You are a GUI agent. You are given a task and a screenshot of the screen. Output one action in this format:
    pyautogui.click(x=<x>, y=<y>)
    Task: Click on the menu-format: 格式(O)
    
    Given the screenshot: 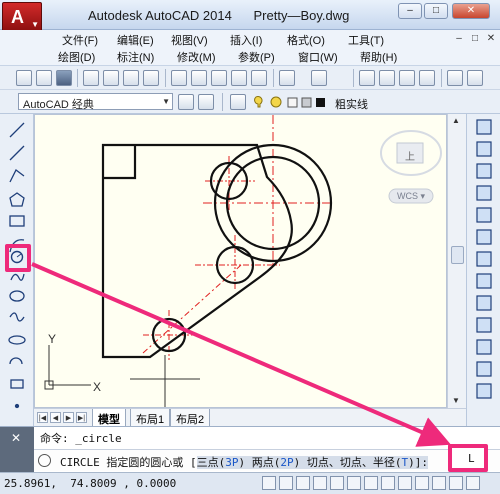 What is the action you would take?
    pyautogui.click(x=306, y=40)
    